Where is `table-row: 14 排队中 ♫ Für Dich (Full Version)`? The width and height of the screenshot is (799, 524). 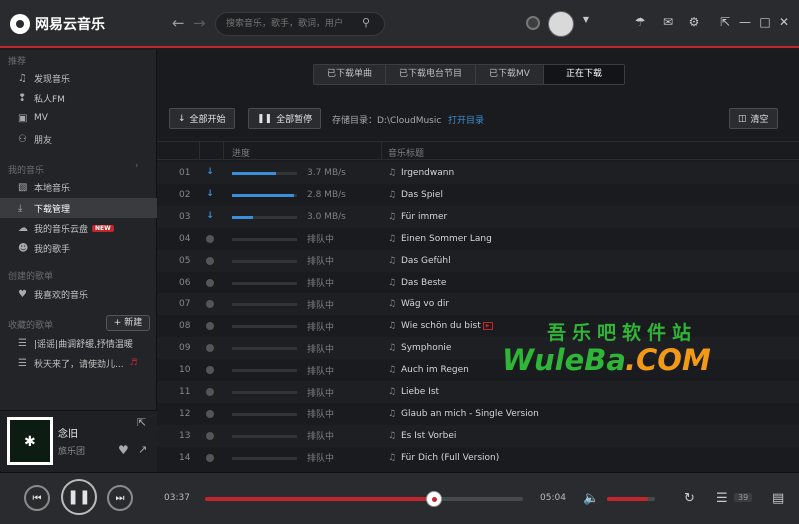
table-row: 14 排队中 ♫ Für Dich (Full Version) is located at coordinates (478, 458).